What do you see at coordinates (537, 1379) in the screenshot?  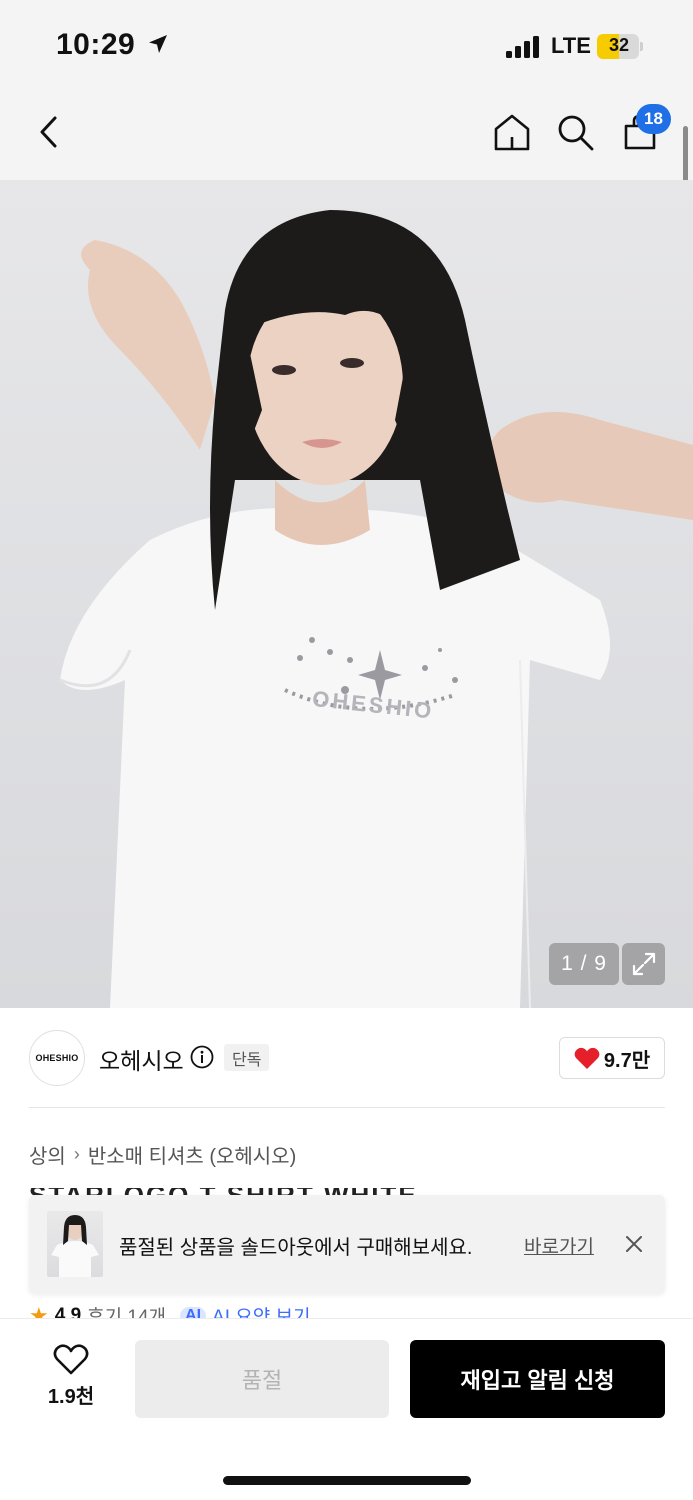 I see `restock-alert-button: 재입고 알림 신청` at bounding box center [537, 1379].